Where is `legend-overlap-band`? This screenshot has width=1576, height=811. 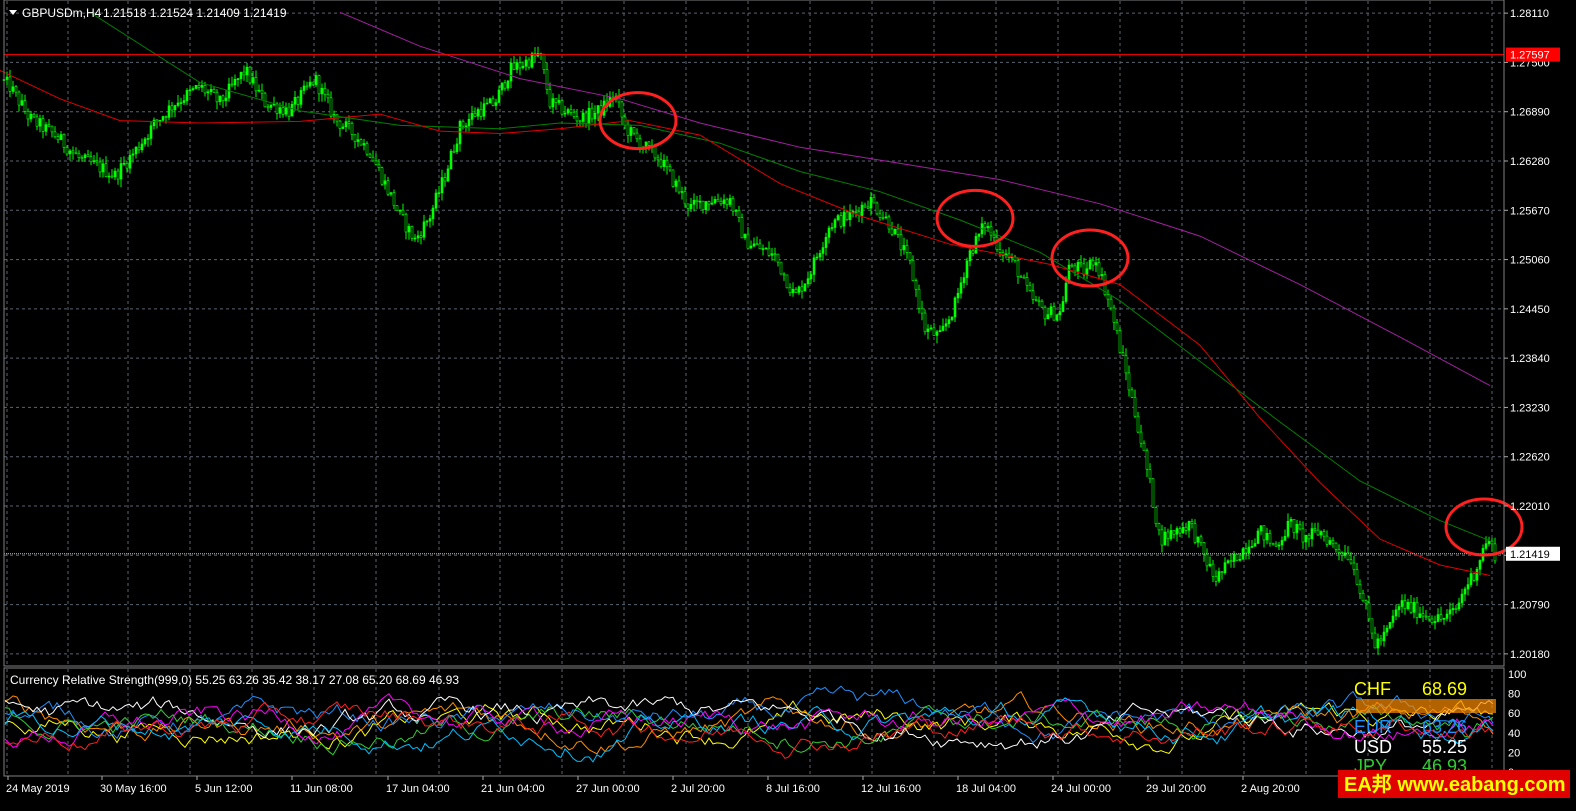 legend-overlap-band is located at coordinates (1426, 706).